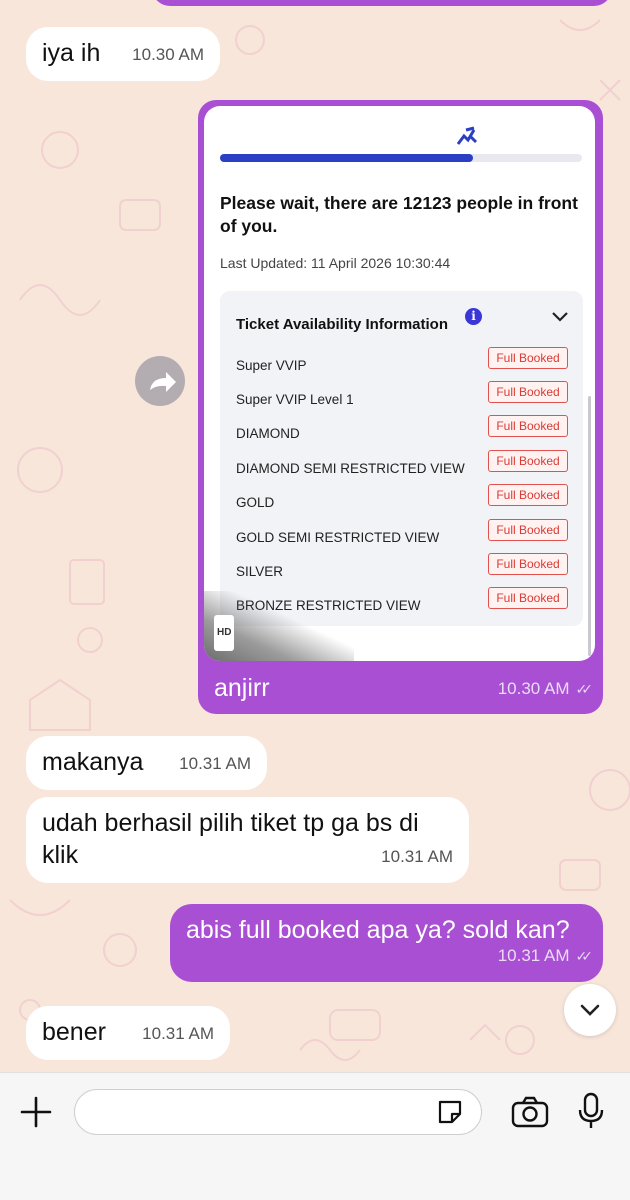 This screenshot has width=630, height=1200. Describe the element at coordinates (224, 633) in the screenshot. I see `hd-badge: HD` at that location.